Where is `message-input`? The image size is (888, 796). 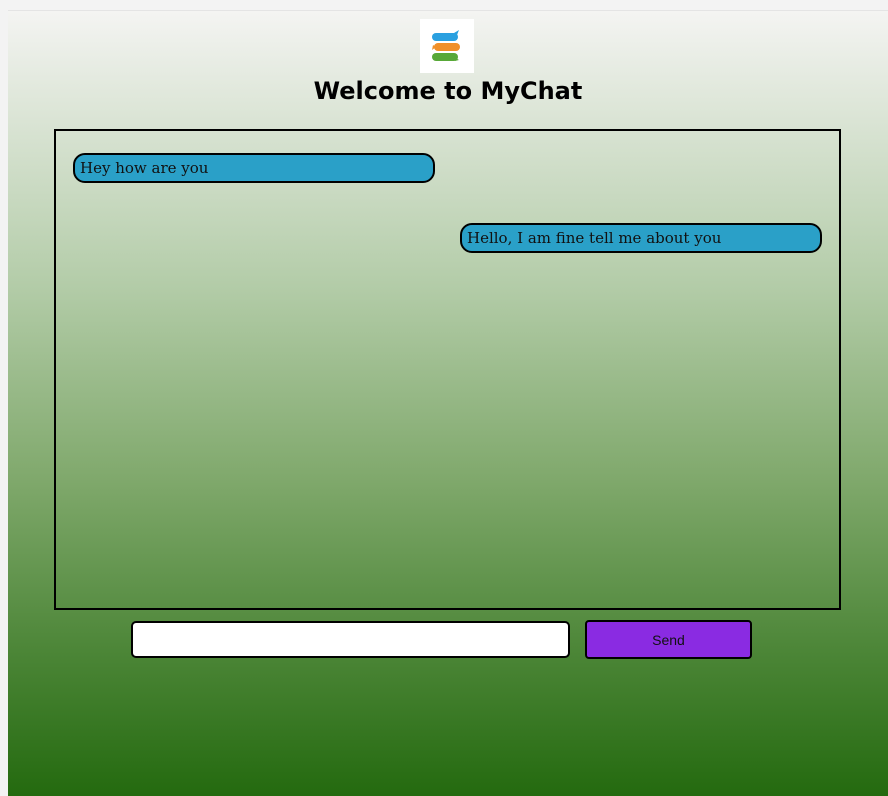 message-input is located at coordinates (350, 639).